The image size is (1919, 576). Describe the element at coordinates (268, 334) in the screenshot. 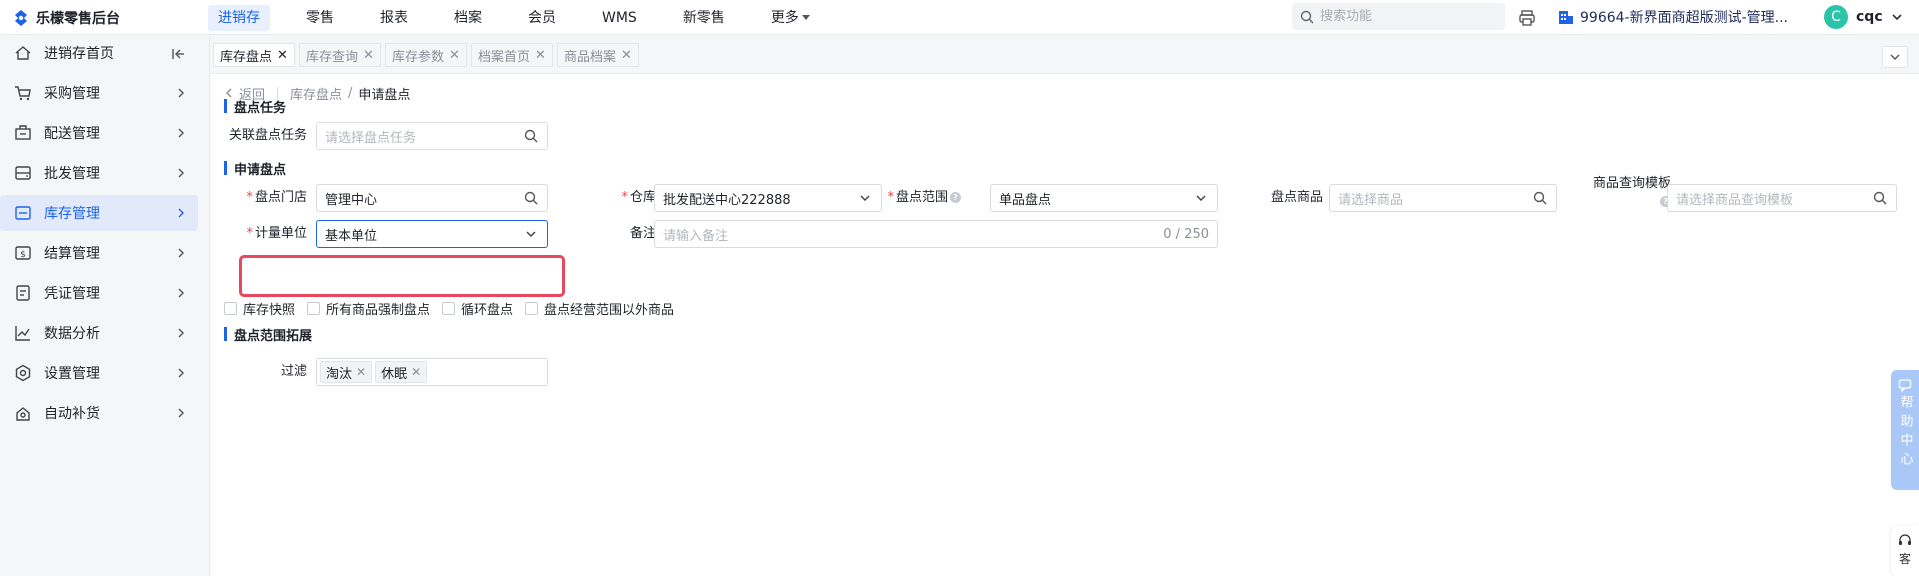

I see `section-title-expand: 盘点范围拓展` at that location.